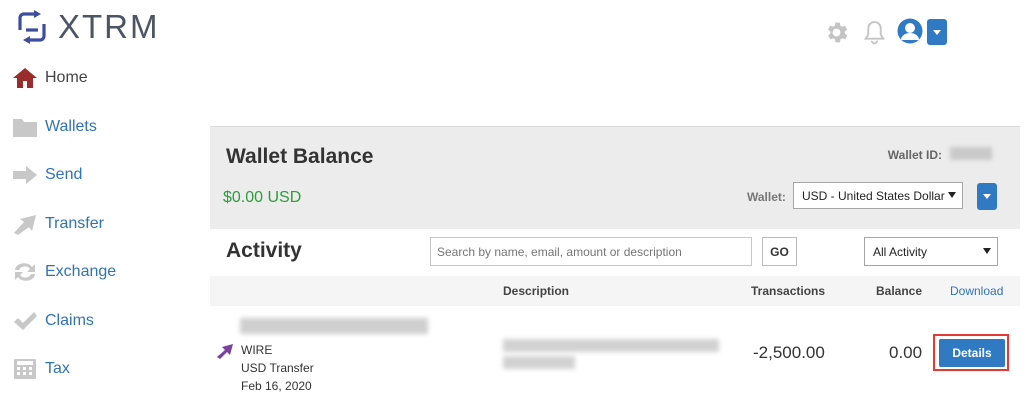 The width and height of the screenshot is (1034, 400). What do you see at coordinates (277, 368) in the screenshot?
I see `transaction-subtype: USD Transfer` at bounding box center [277, 368].